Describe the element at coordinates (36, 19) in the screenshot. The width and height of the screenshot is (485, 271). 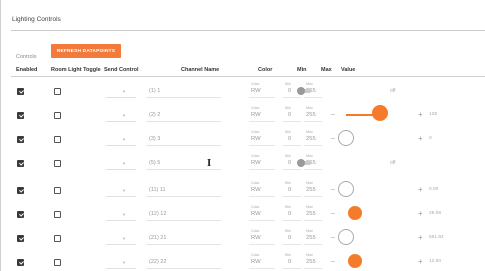
I see `panel-title: Lighting Controls` at that location.